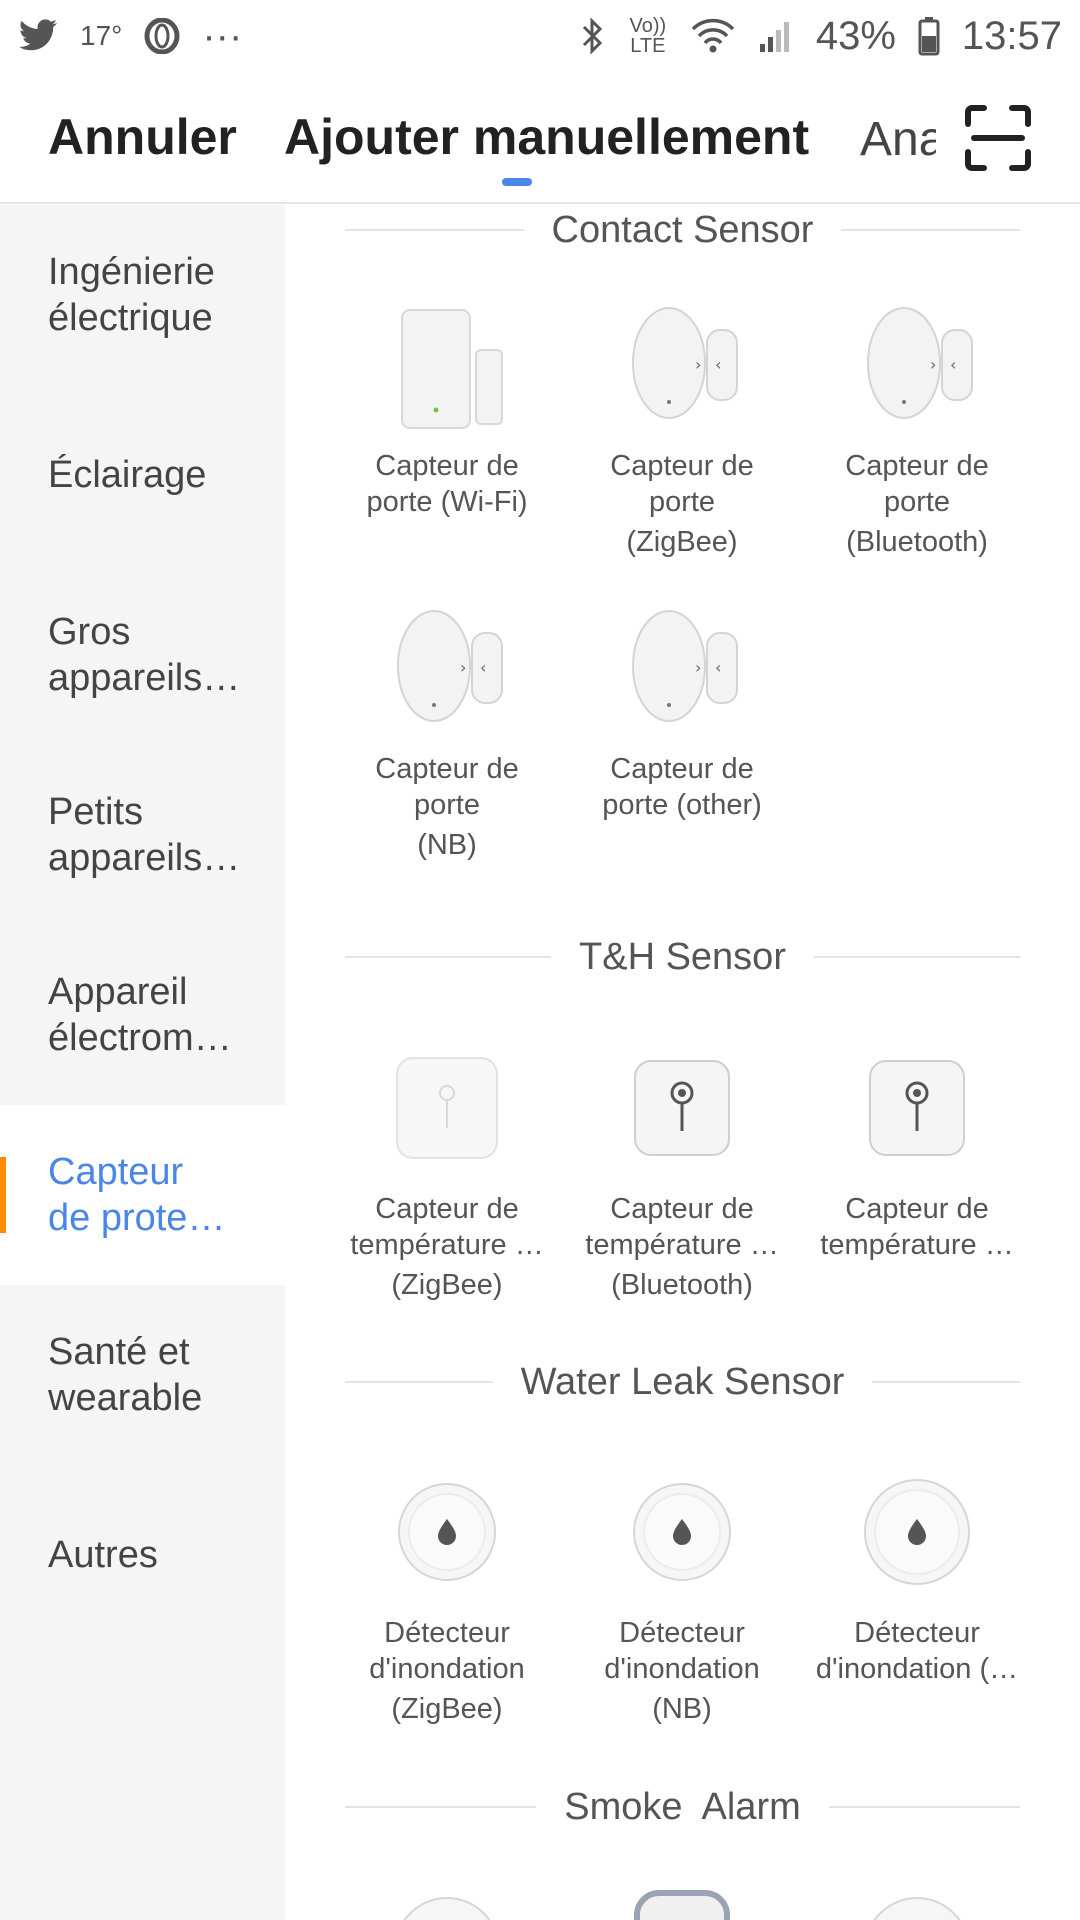 The height and width of the screenshot is (1920, 1080). Describe the element at coordinates (125, 1398) in the screenshot. I see `sidebar-item-label: wearable` at that location.